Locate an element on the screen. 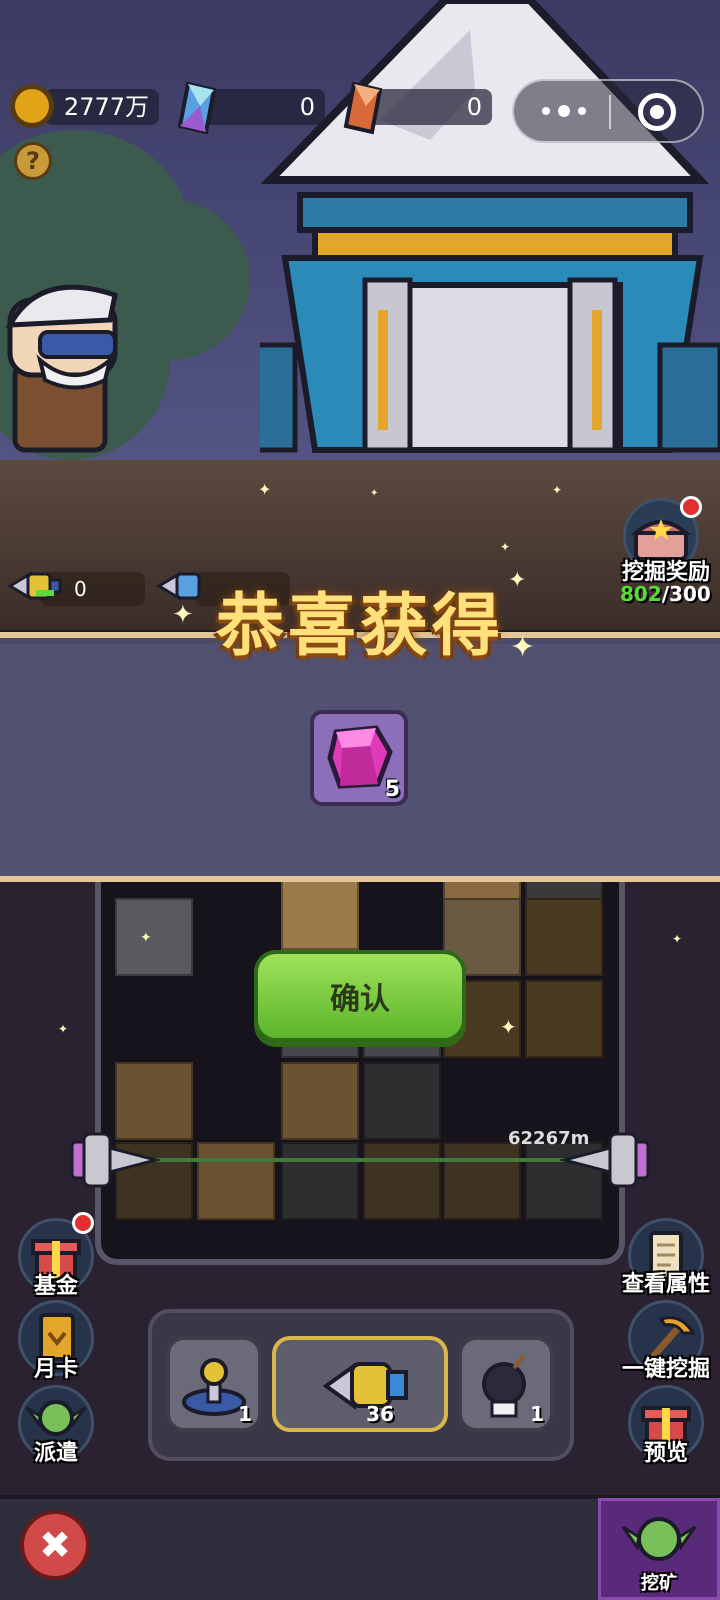 This screenshot has width=720, height=1600. mine-tab: 挖矿 is located at coordinates (659, 1549).